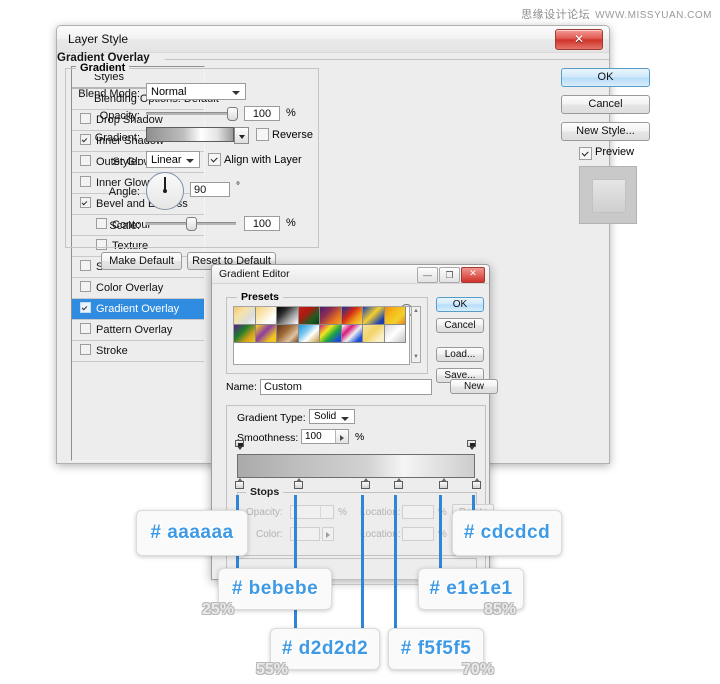  I want to click on opacity-slider, so click(192, 114).